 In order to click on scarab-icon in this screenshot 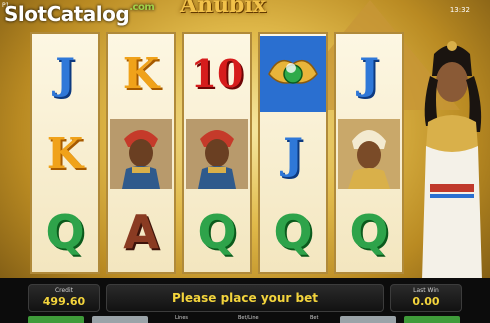, I will do `click(293, 71)`.